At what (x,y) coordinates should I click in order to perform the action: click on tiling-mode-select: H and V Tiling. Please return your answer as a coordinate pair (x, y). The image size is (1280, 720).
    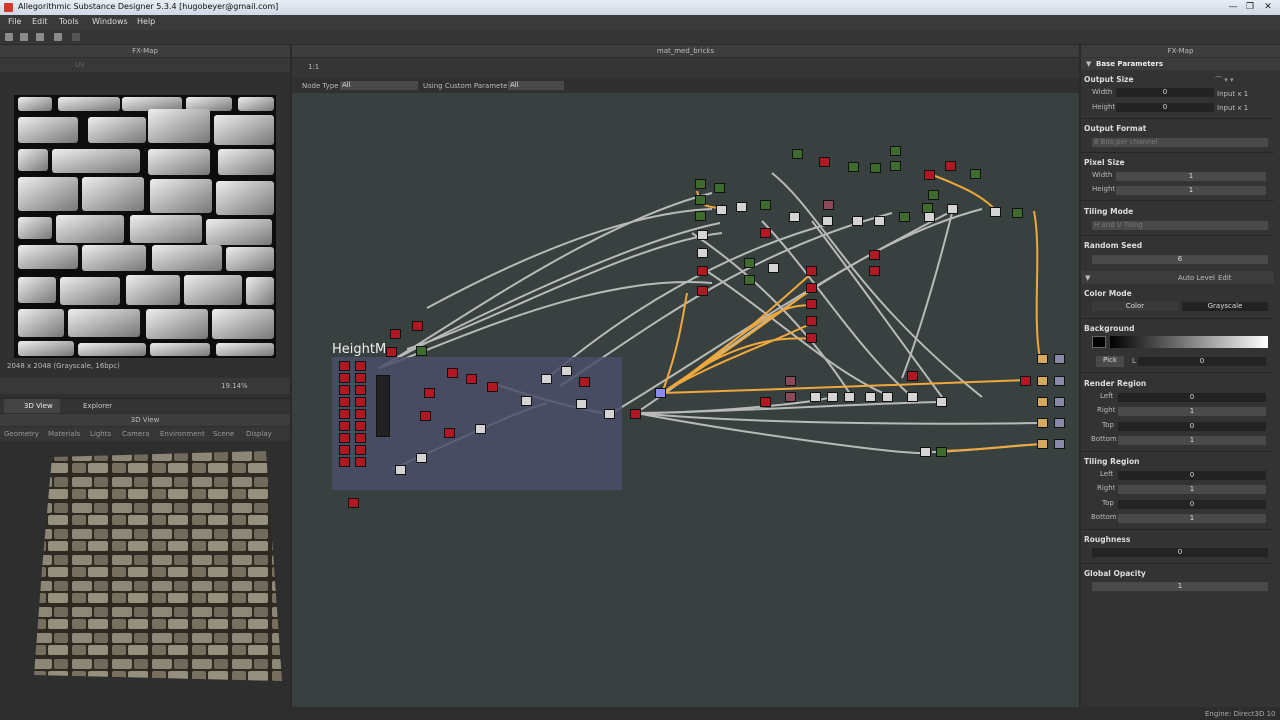
    Looking at the image, I should click on (1180, 225).